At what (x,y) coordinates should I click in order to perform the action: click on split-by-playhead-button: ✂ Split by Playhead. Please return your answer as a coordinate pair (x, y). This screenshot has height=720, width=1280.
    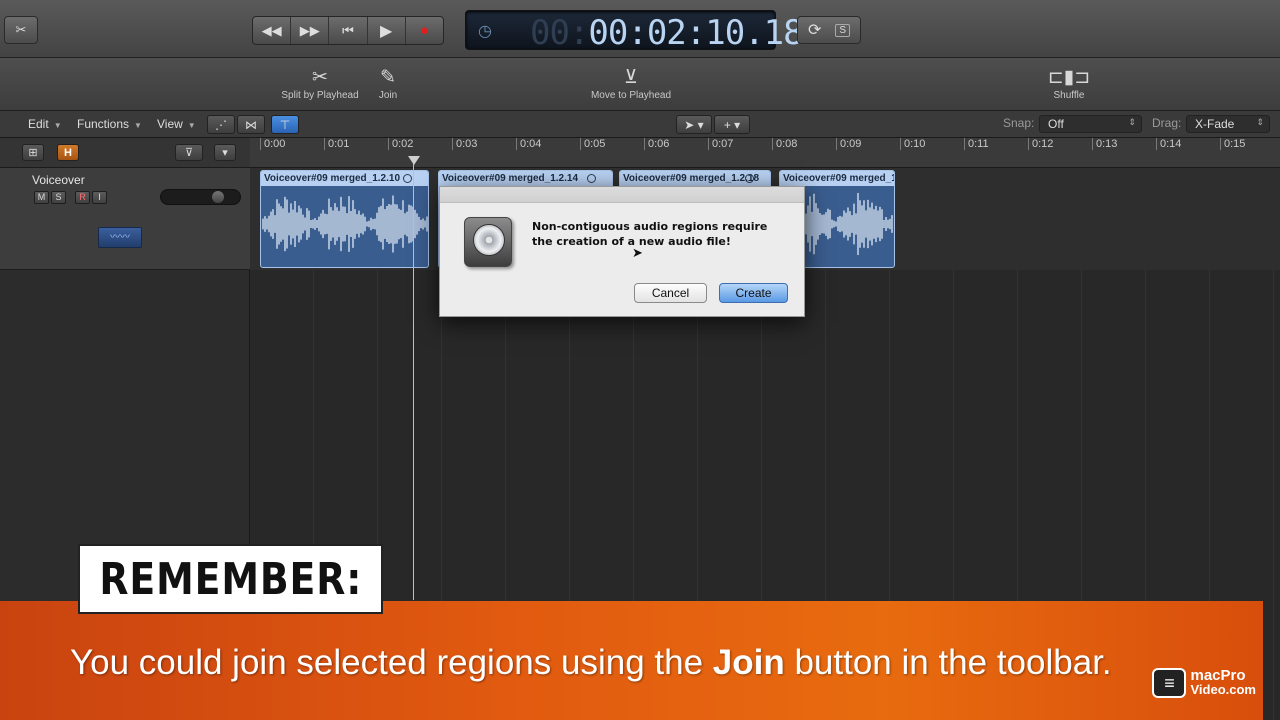
    Looking at the image, I should click on (320, 83).